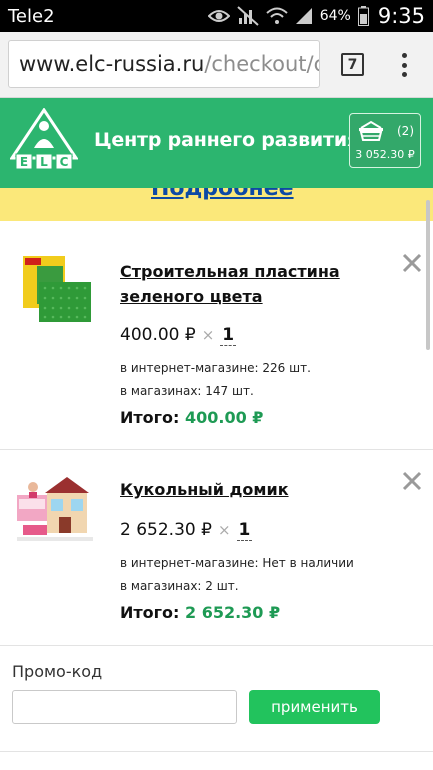 Image resolution: width=433 pixels, height=770 pixels. What do you see at coordinates (303, 16) in the screenshot?
I see `cell-signal-icon` at bounding box center [303, 16].